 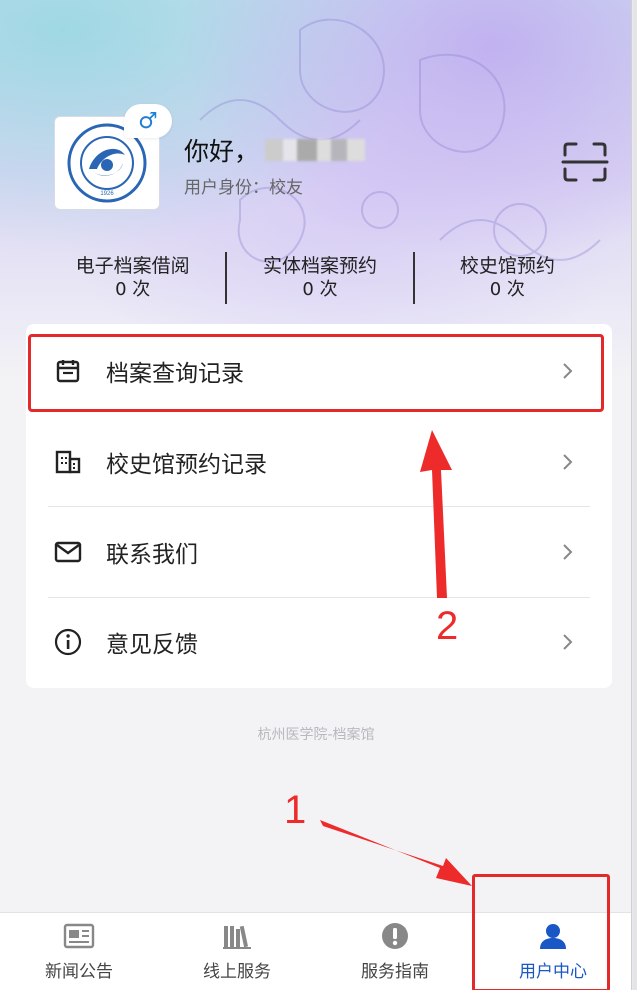 I want to click on male-icon: ♂, so click(x=148, y=121).